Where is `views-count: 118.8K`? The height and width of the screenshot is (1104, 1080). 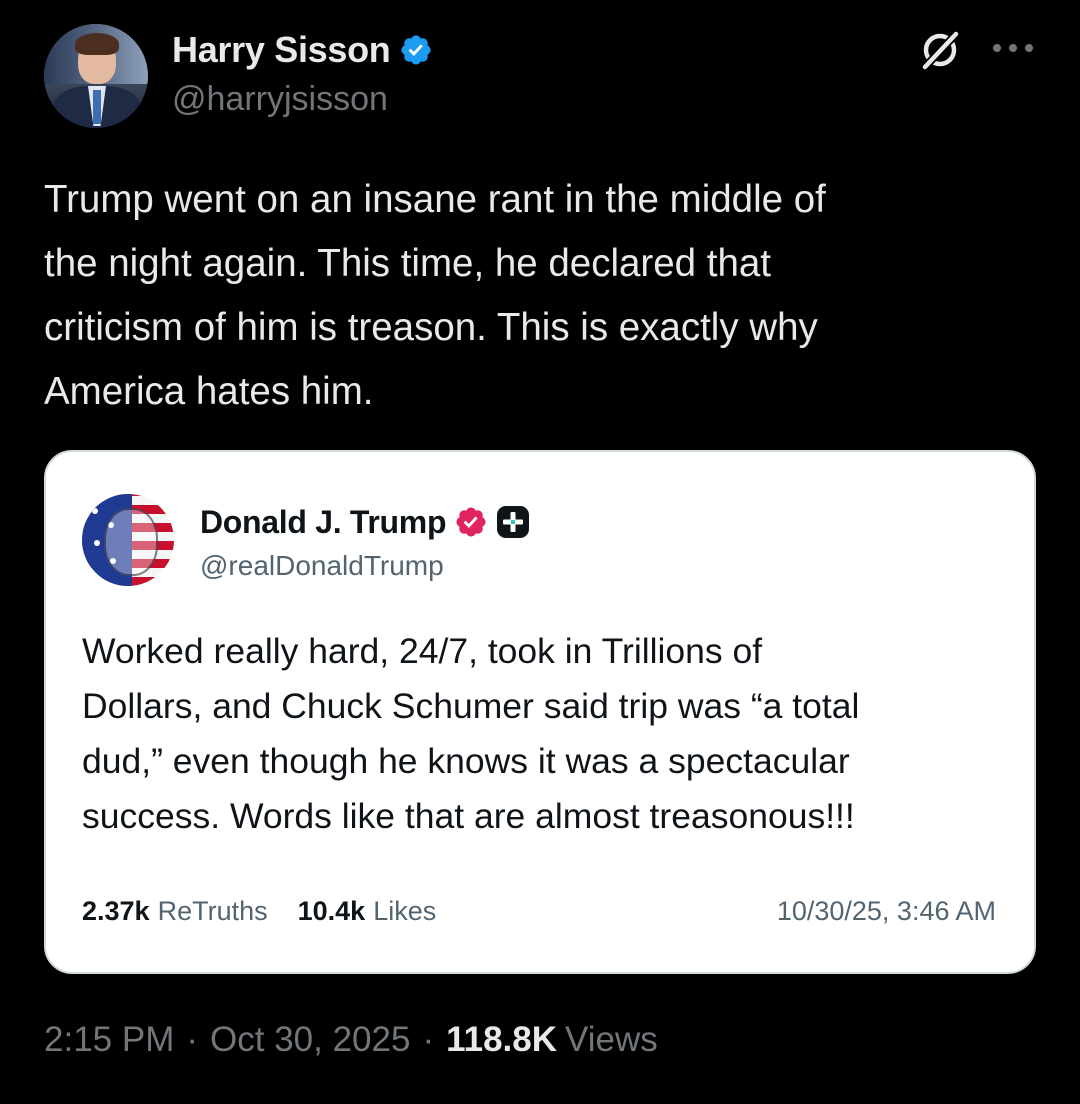
views-count: 118.8K is located at coordinates (502, 1039).